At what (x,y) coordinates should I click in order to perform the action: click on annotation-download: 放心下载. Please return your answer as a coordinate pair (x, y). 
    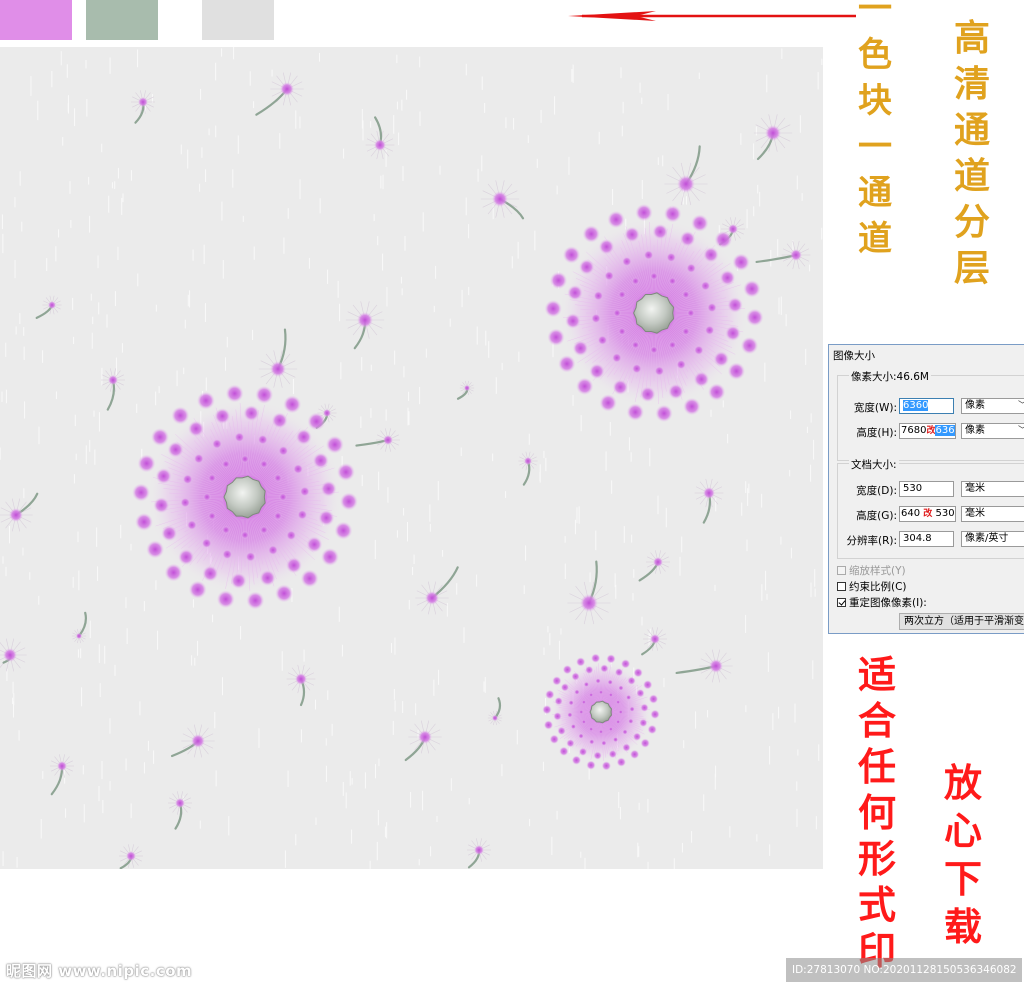
    Looking at the image, I should click on (963, 860).